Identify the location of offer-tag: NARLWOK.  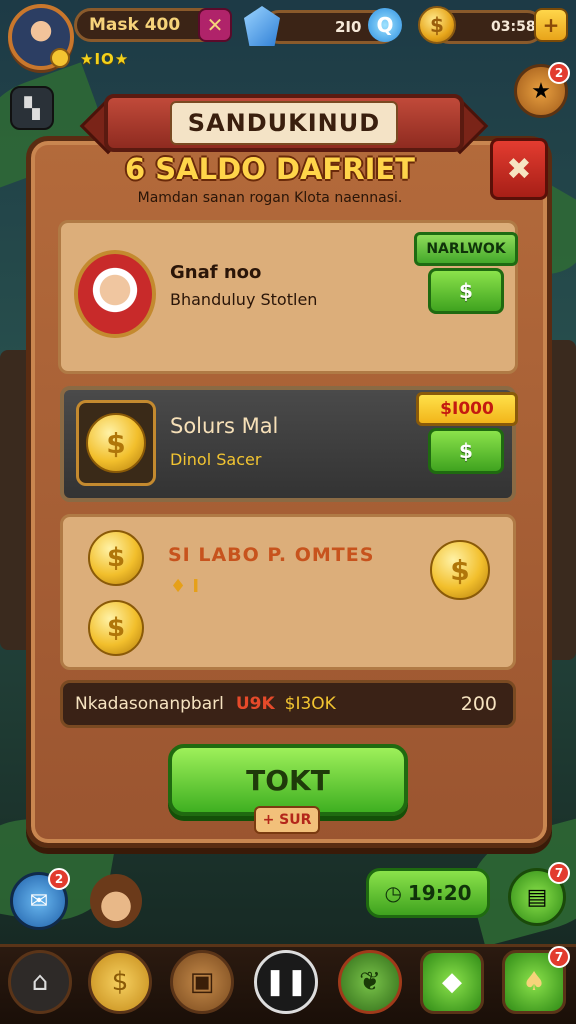
(466, 249).